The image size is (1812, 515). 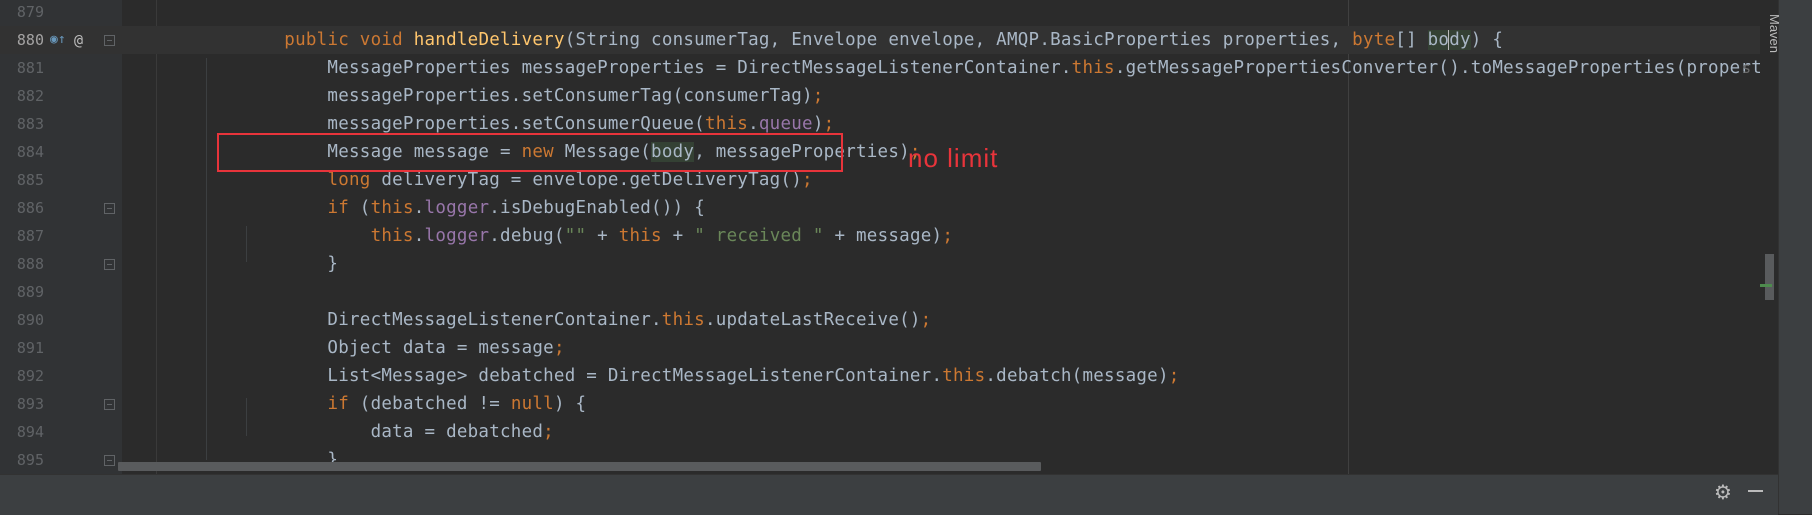 What do you see at coordinates (58, 40) in the screenshot?
I see `implements-method-icon: ◉↑` at bounding box center [58, 40].